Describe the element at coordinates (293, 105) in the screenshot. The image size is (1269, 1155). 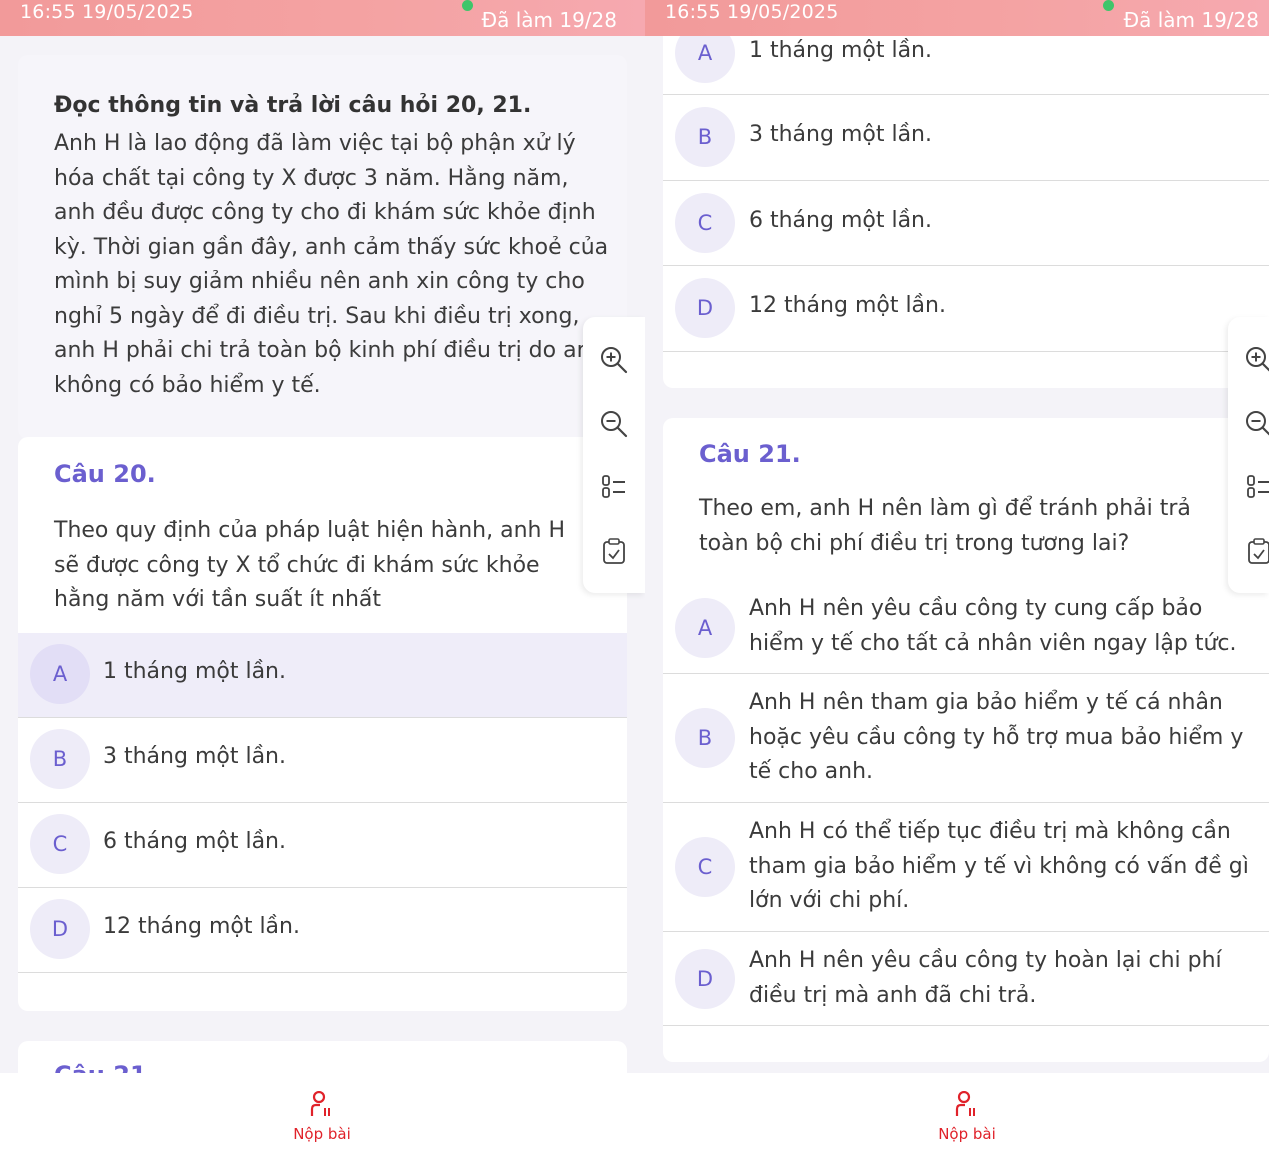
I see `passage-title: Đọc thông tin và trả lời câu hỏi 20, 21.` at that location.